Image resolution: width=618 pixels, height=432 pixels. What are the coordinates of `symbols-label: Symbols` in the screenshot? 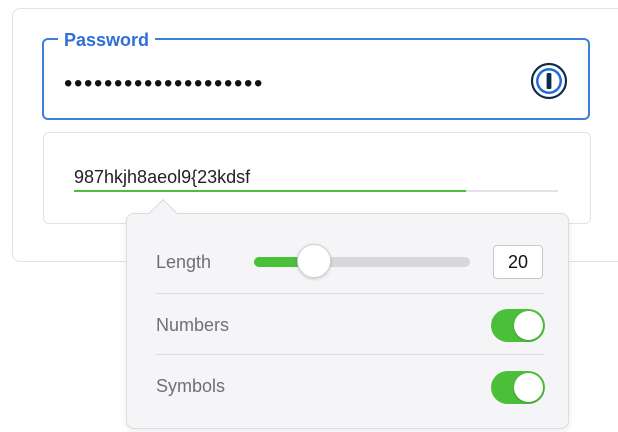 It's located at (191, 386).